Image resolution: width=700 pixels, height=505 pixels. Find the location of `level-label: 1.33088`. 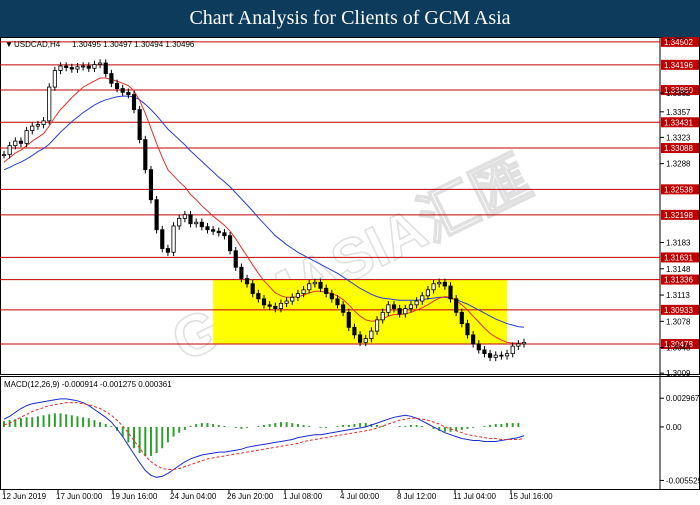

level-label: 1.33088 is located at coordinates (678, 148).